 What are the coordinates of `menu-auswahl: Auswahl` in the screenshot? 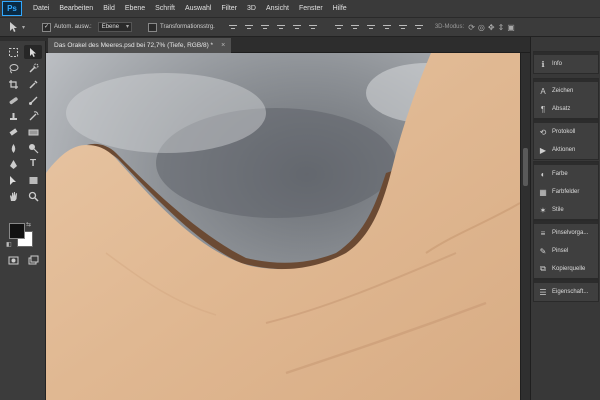 It's located at (198, 8).